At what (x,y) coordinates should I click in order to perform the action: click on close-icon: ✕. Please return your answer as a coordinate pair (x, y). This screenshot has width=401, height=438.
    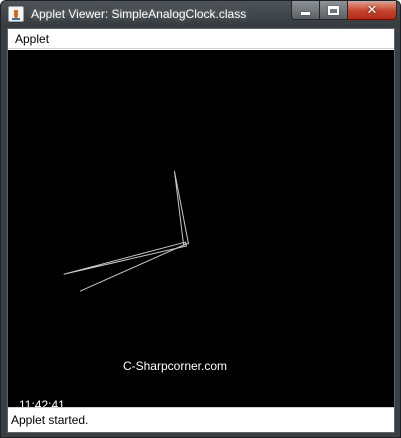
    Looking at the image, I should click on (372, 10).